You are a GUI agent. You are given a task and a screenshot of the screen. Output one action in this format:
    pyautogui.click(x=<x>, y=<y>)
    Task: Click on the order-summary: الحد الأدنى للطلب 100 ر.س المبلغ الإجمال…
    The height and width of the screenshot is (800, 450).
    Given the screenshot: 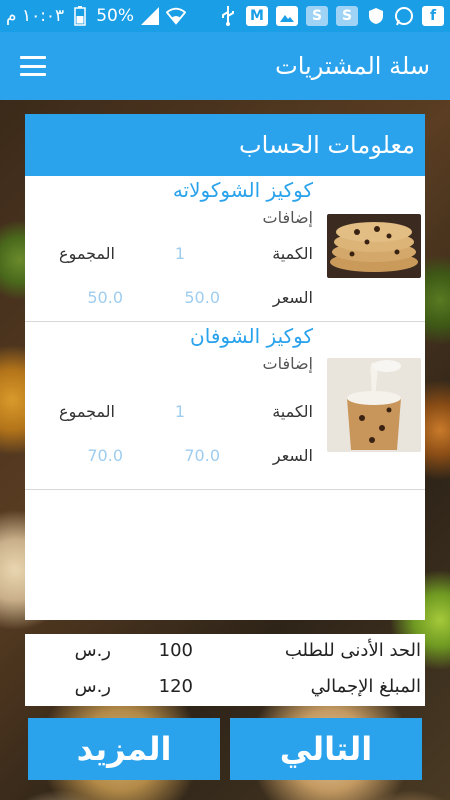 What is the action you would take?
    pyautogui.click(x=225, y=670)
    